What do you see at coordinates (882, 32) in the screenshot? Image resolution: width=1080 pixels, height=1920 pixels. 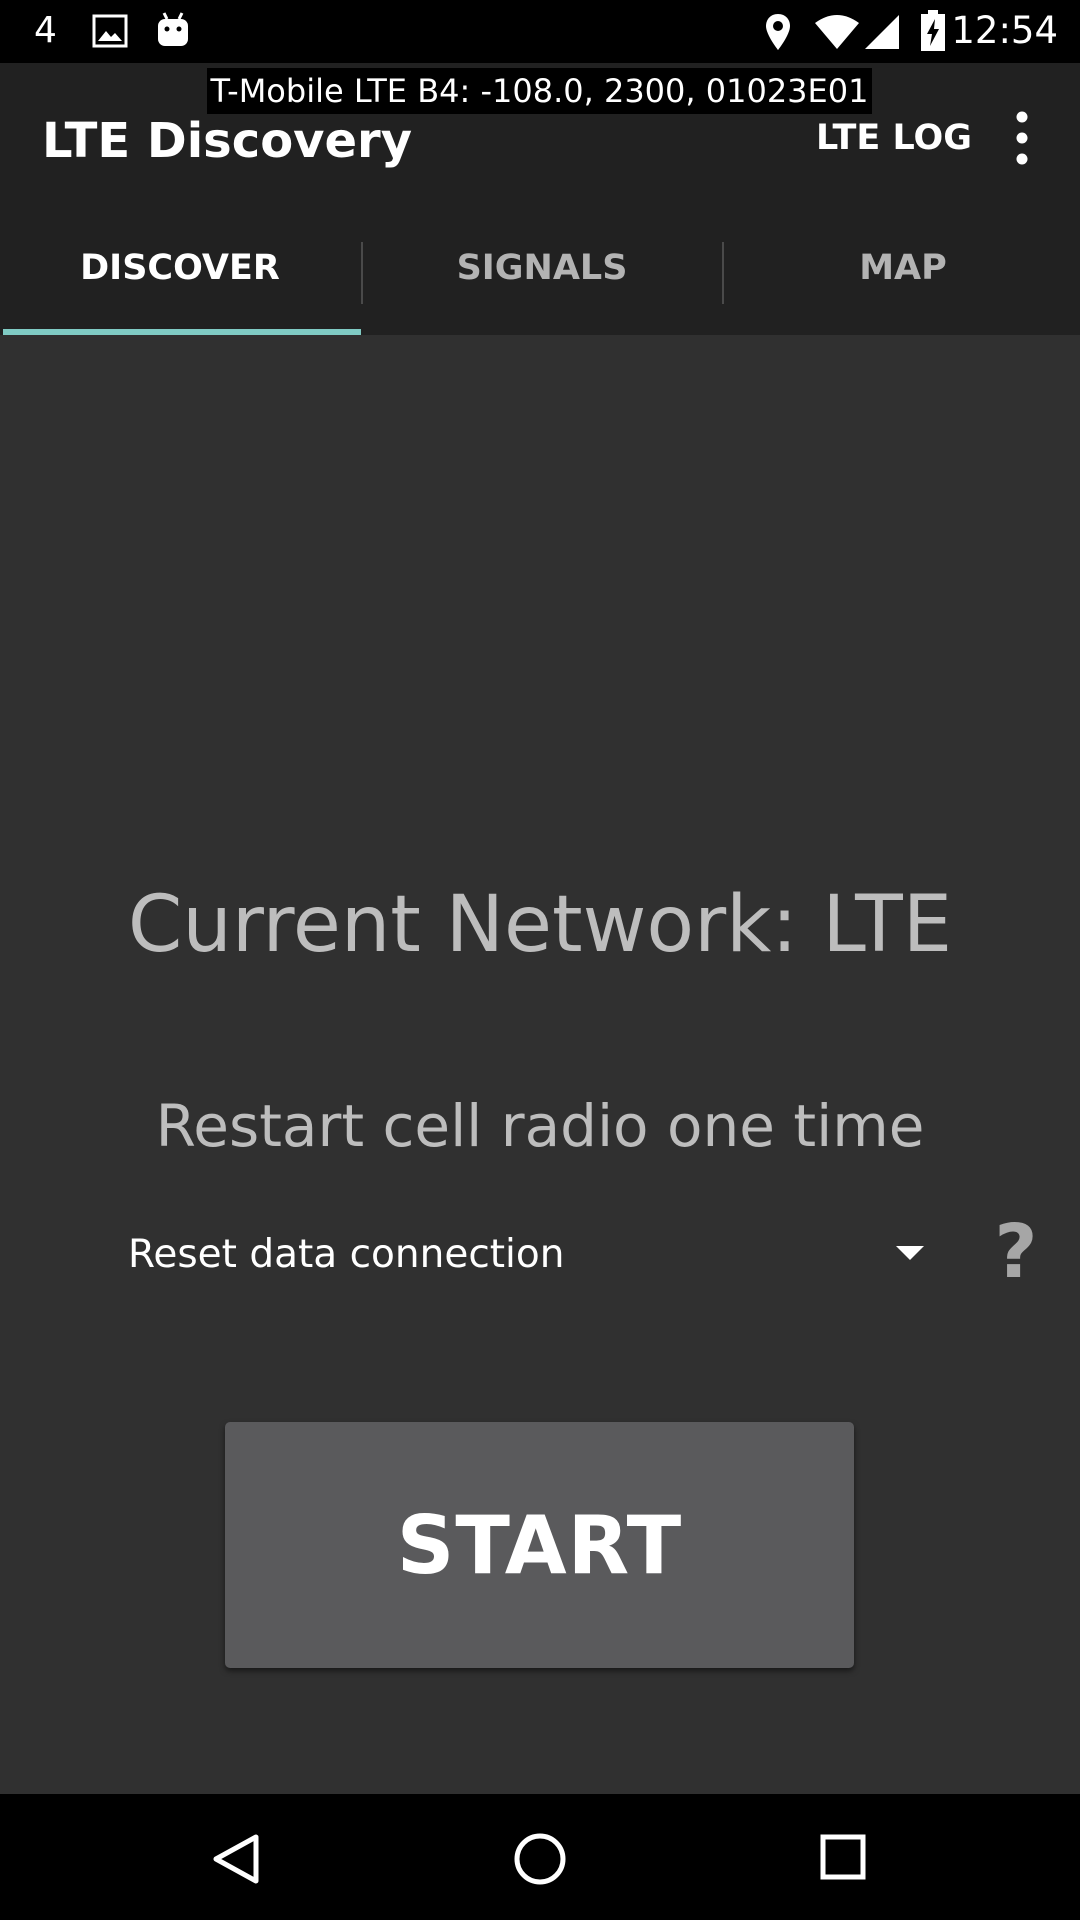 I see `cell-signal-icon` at bounding box center [882, 32].